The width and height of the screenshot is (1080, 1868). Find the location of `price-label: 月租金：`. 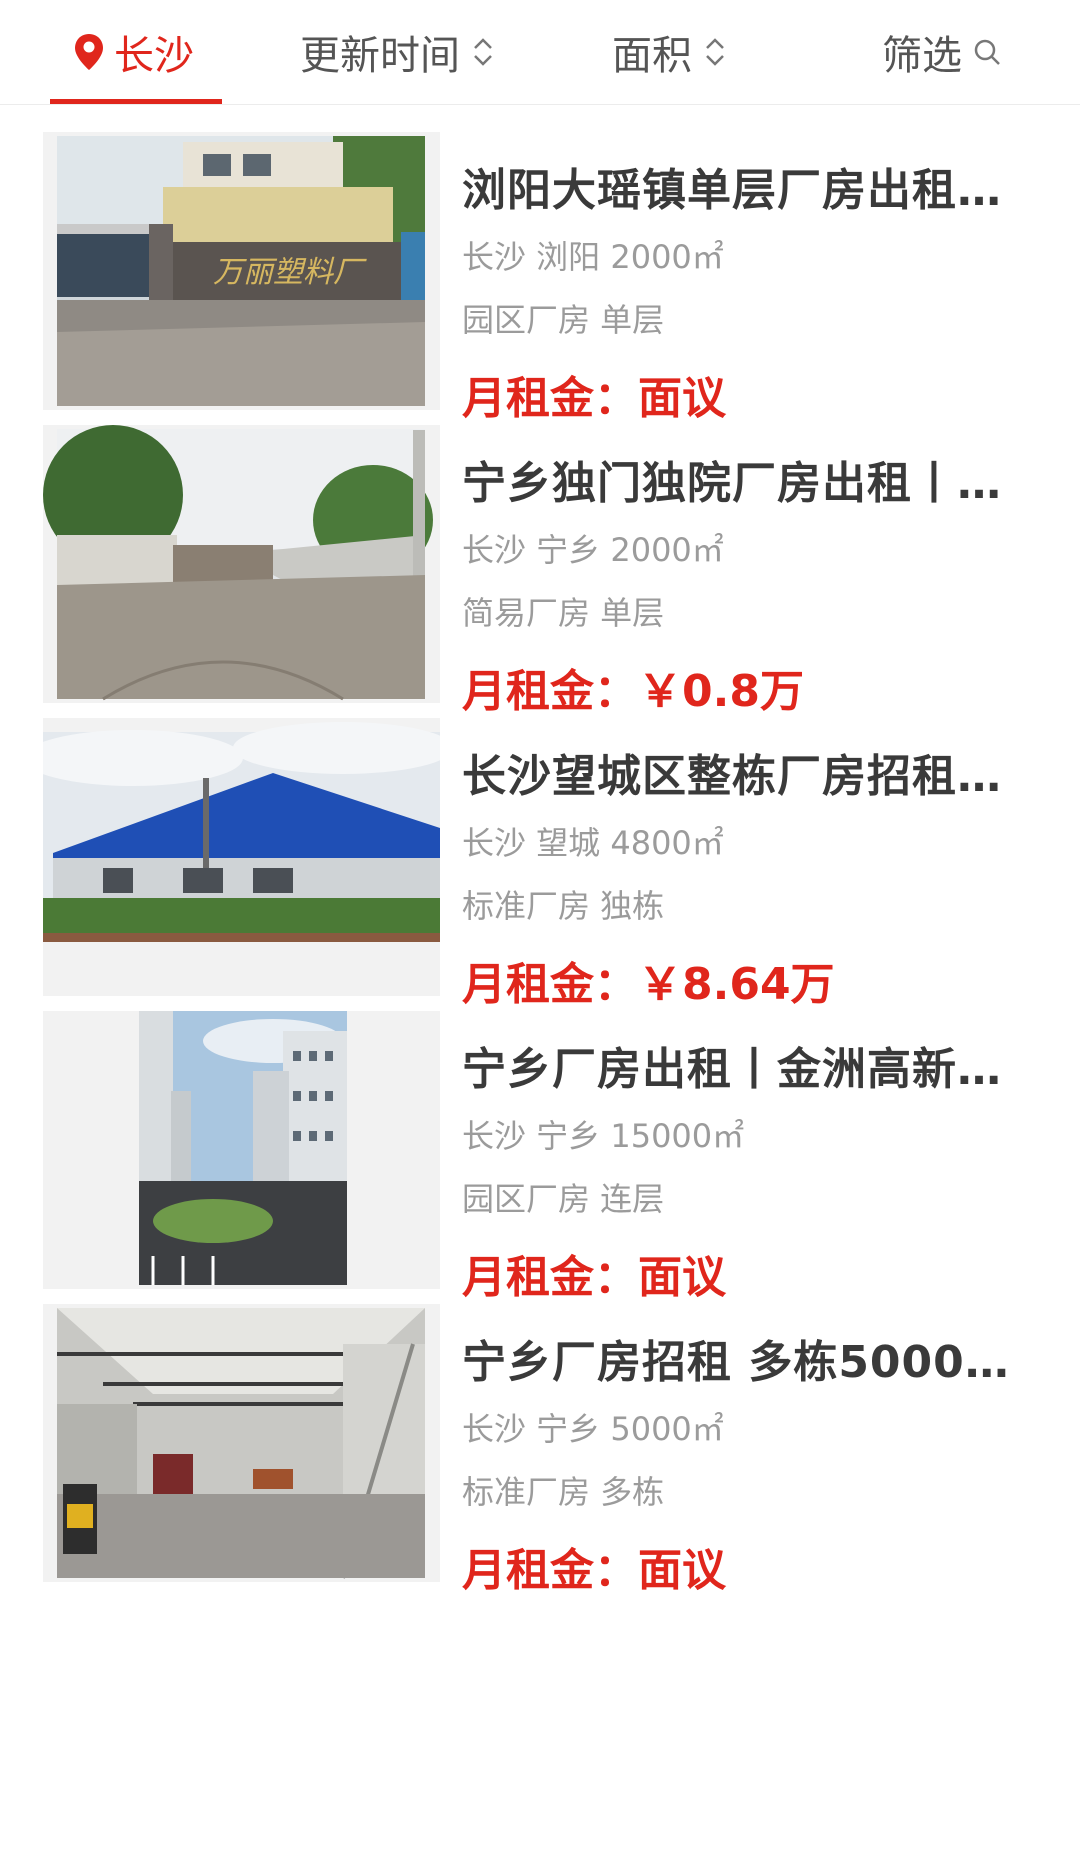

price-label: 月租金： is located at coordinates (550, 1570).